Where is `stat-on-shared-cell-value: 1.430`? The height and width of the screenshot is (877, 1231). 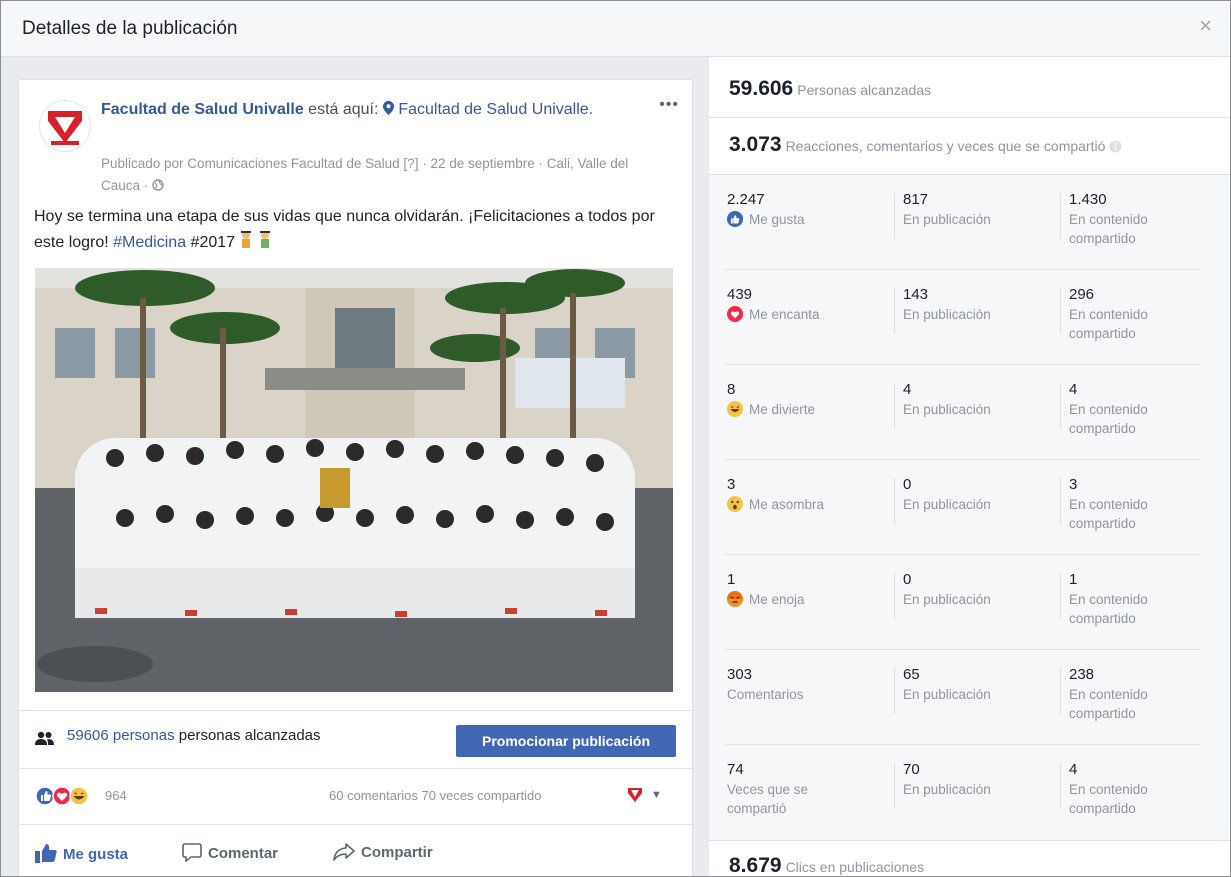
stat-on-shared-cell-value: 1.430 is located at coordinates (1088, 199).